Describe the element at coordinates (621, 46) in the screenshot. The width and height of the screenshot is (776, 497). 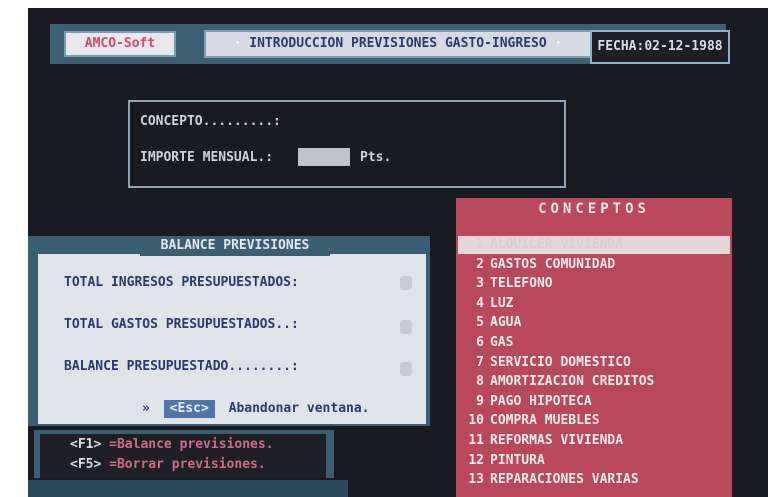
I see `date-label: FECHA:` at that location.